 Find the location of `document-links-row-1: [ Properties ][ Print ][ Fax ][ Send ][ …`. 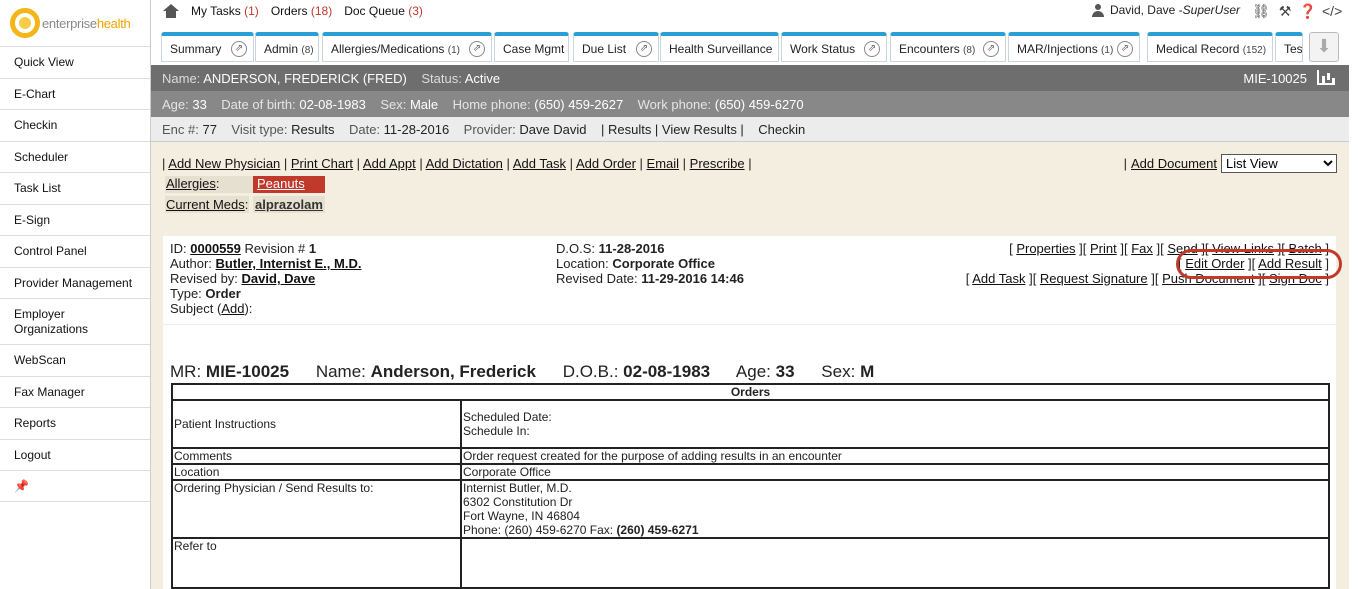

document-links-row-1: [ Properties ][ Print ][ Fax ][ Send ][ … is located at coordinates (1169, 248).